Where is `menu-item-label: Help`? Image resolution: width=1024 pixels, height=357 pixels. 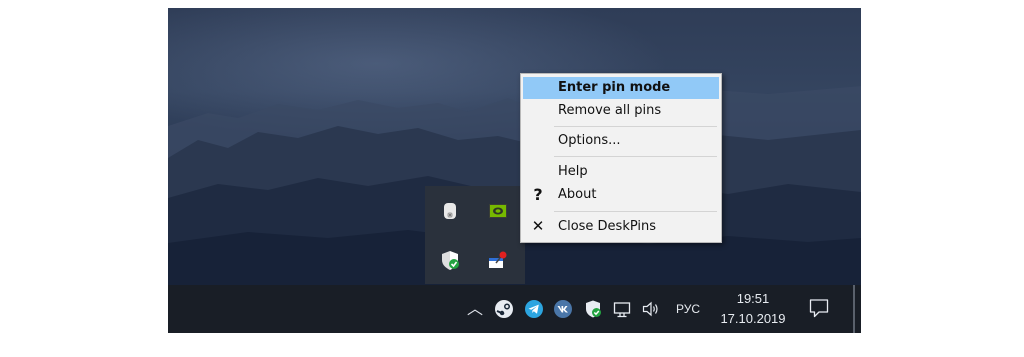
menu-item-label: Help is located at coordinates (573, 171).